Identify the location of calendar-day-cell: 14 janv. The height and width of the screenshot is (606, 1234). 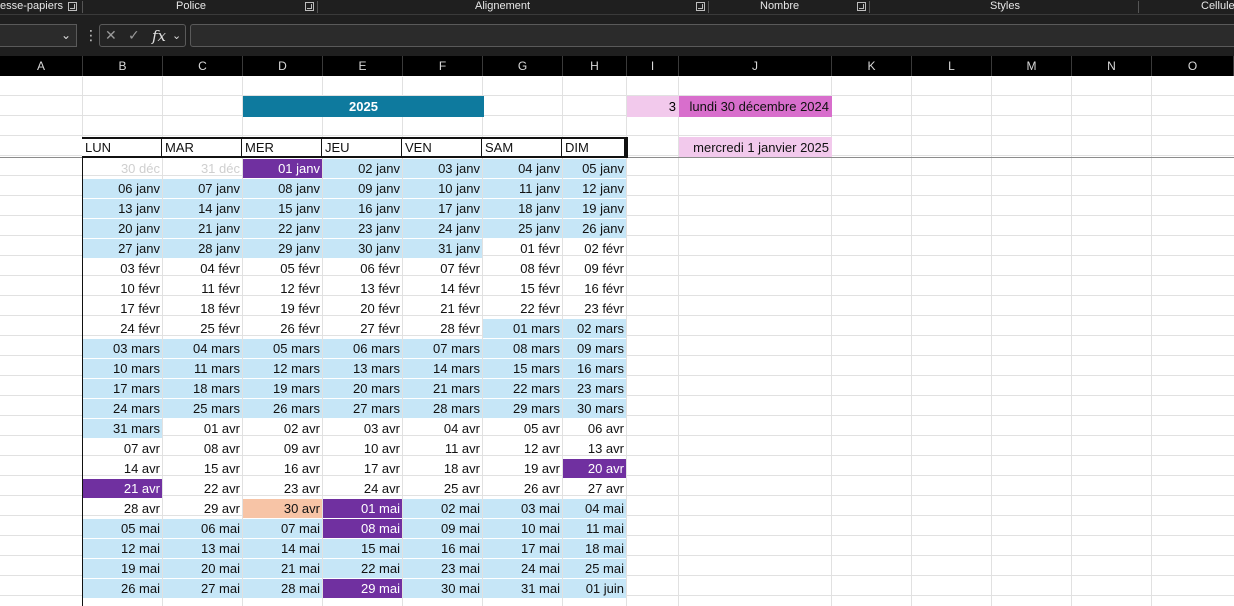
(202, 208).